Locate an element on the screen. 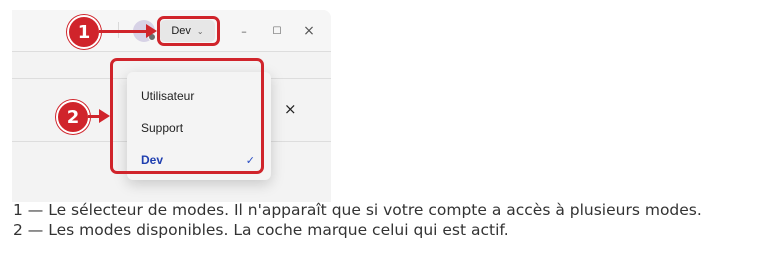  minimize-icon: – is located at coordinates (244, 31).